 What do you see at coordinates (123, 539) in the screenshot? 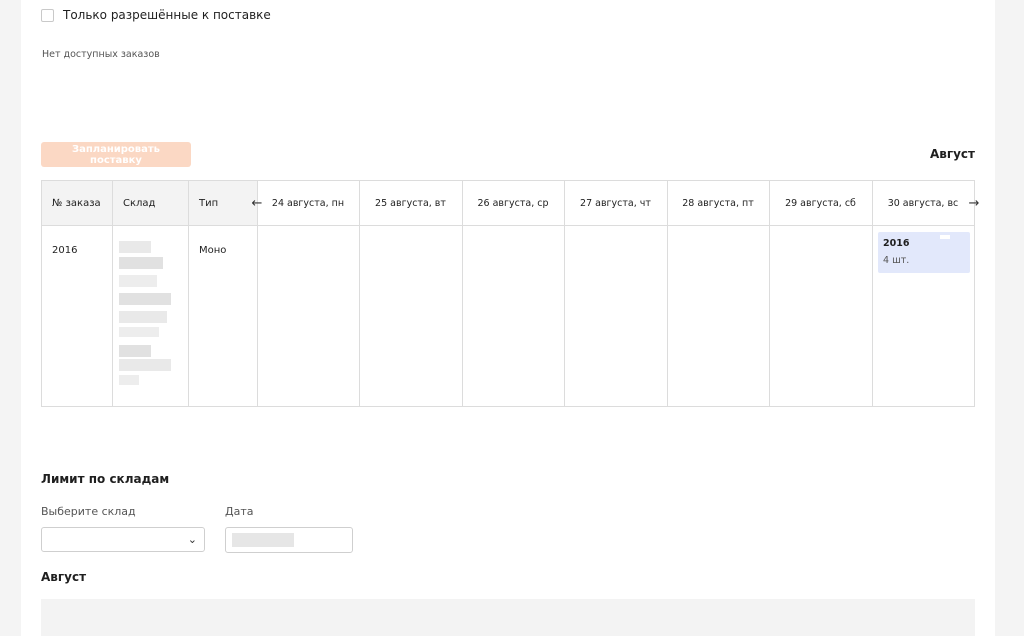
I see `warehouse-select: ⌄` at bounding box center [123, 539].